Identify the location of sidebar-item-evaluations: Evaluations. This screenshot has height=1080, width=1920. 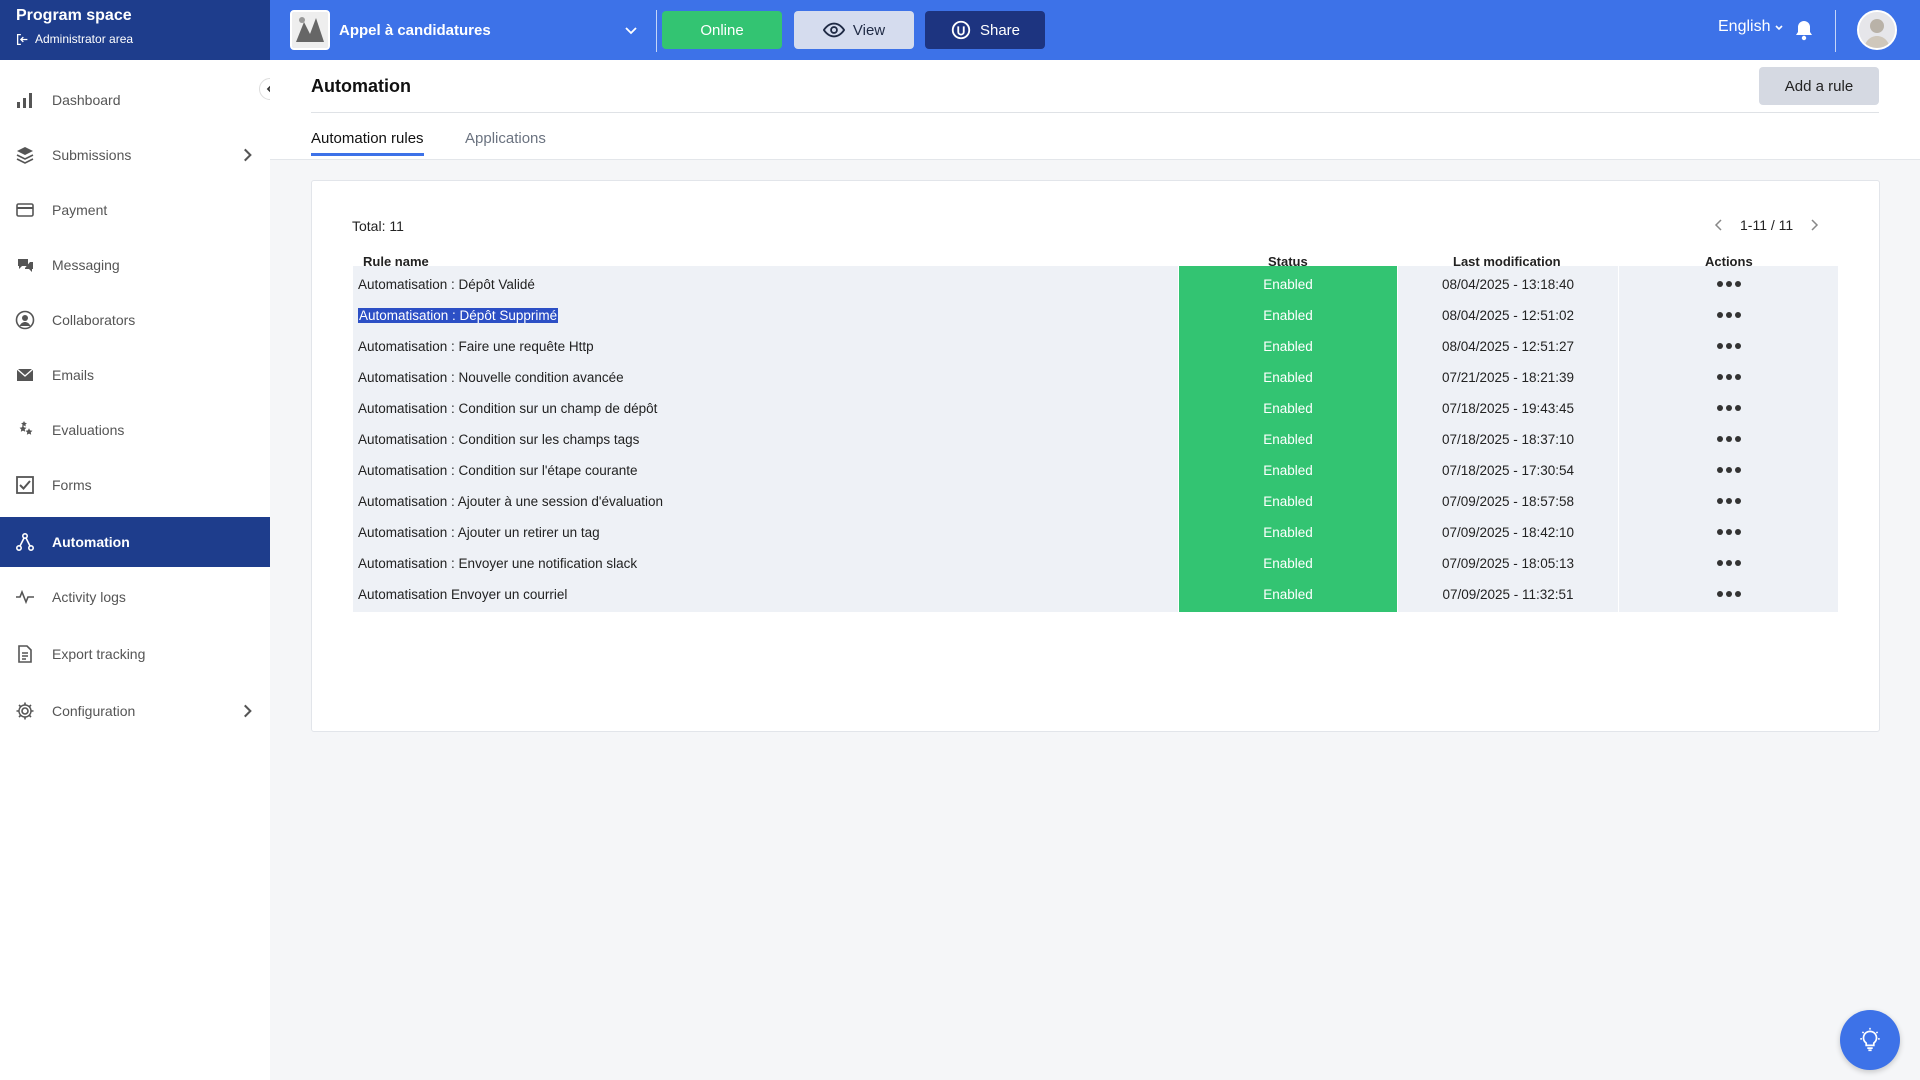
(135, 430).